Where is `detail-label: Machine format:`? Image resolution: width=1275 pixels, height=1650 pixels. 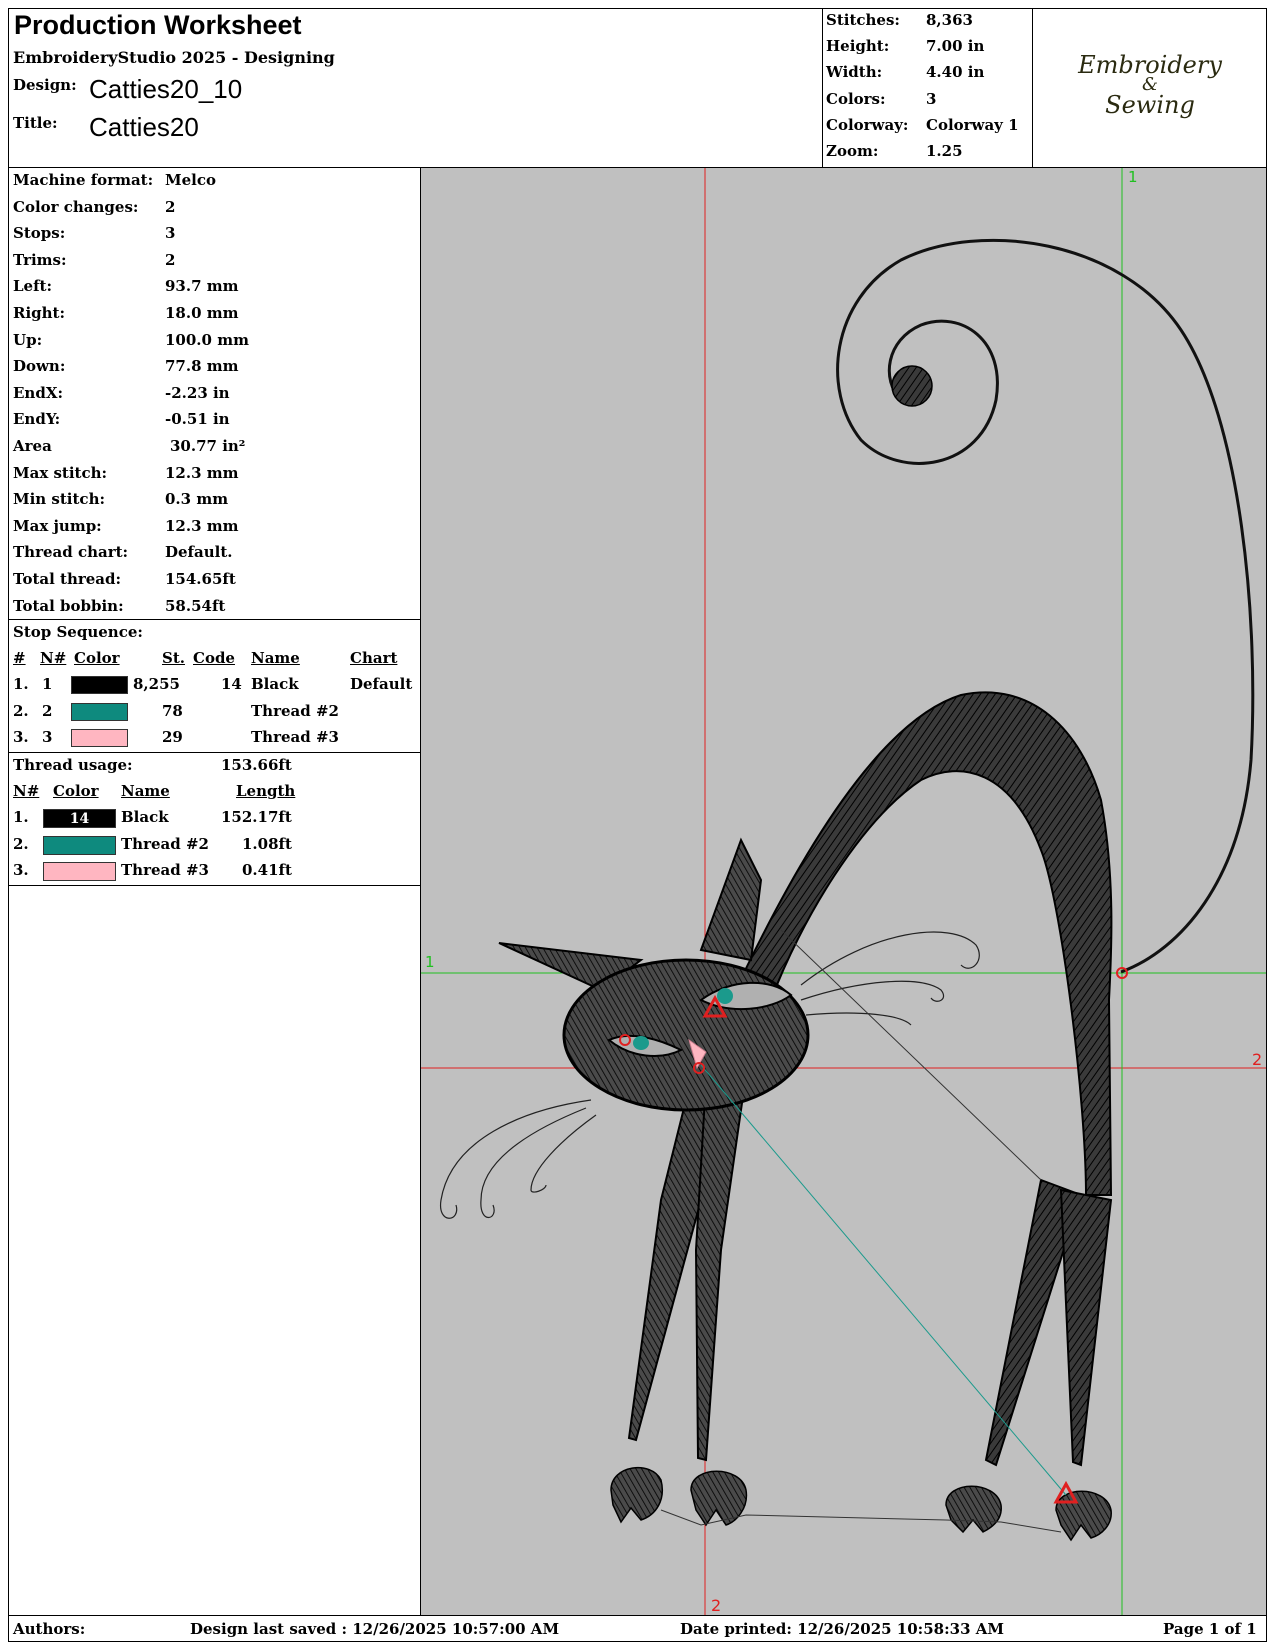 detail-label: Machine format: is located at coordinates (83, 180).